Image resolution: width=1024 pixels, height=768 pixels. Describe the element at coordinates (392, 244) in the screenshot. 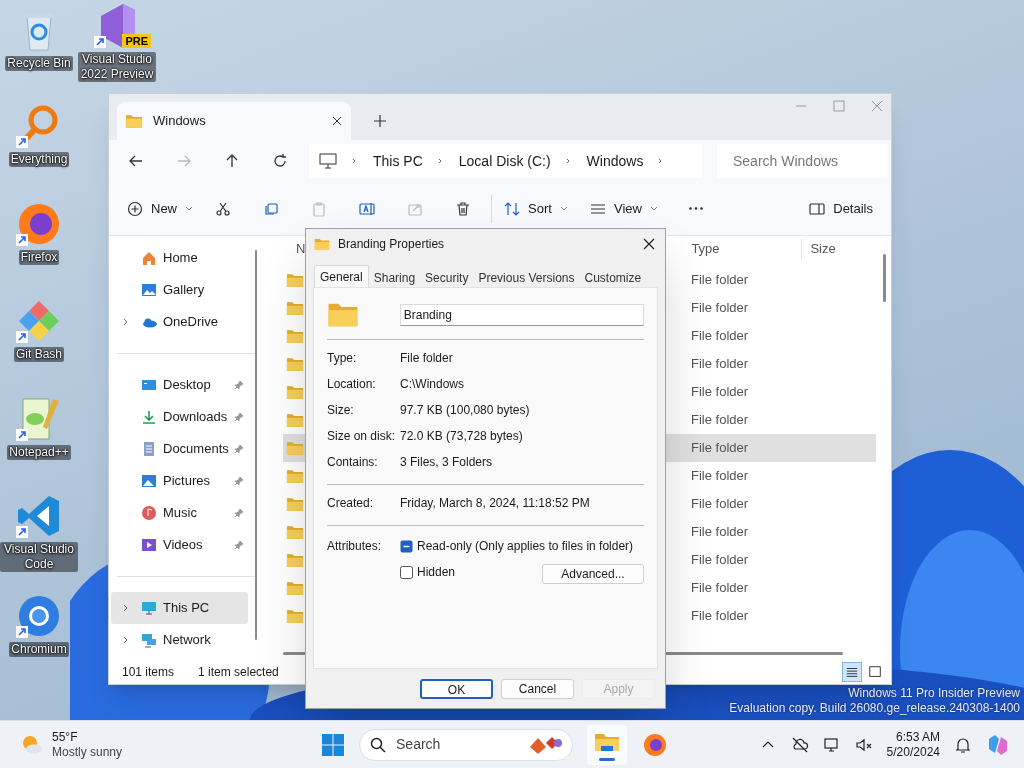

I see `dialog-title: Branding Properties` at that location.